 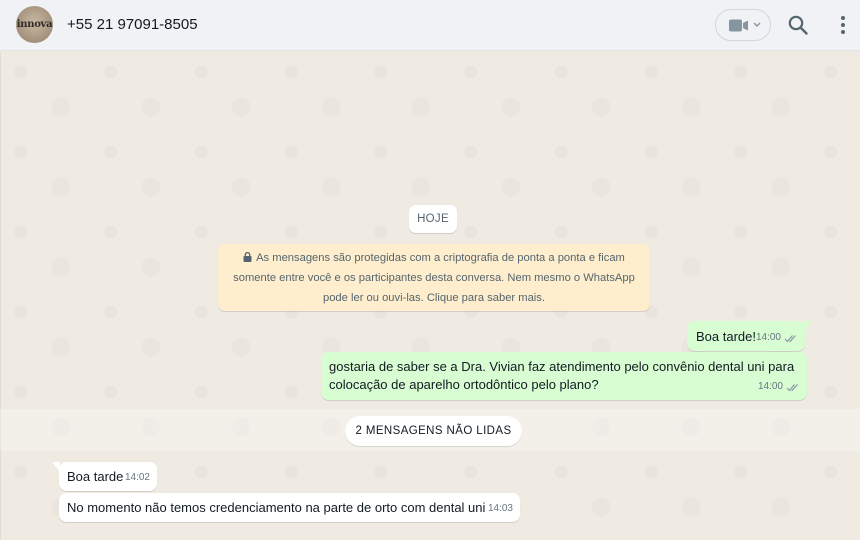 What do you see at coordinates (738, 25) in the screenshot?
I see `video-camera-icon` at bounding box center [738, 25].